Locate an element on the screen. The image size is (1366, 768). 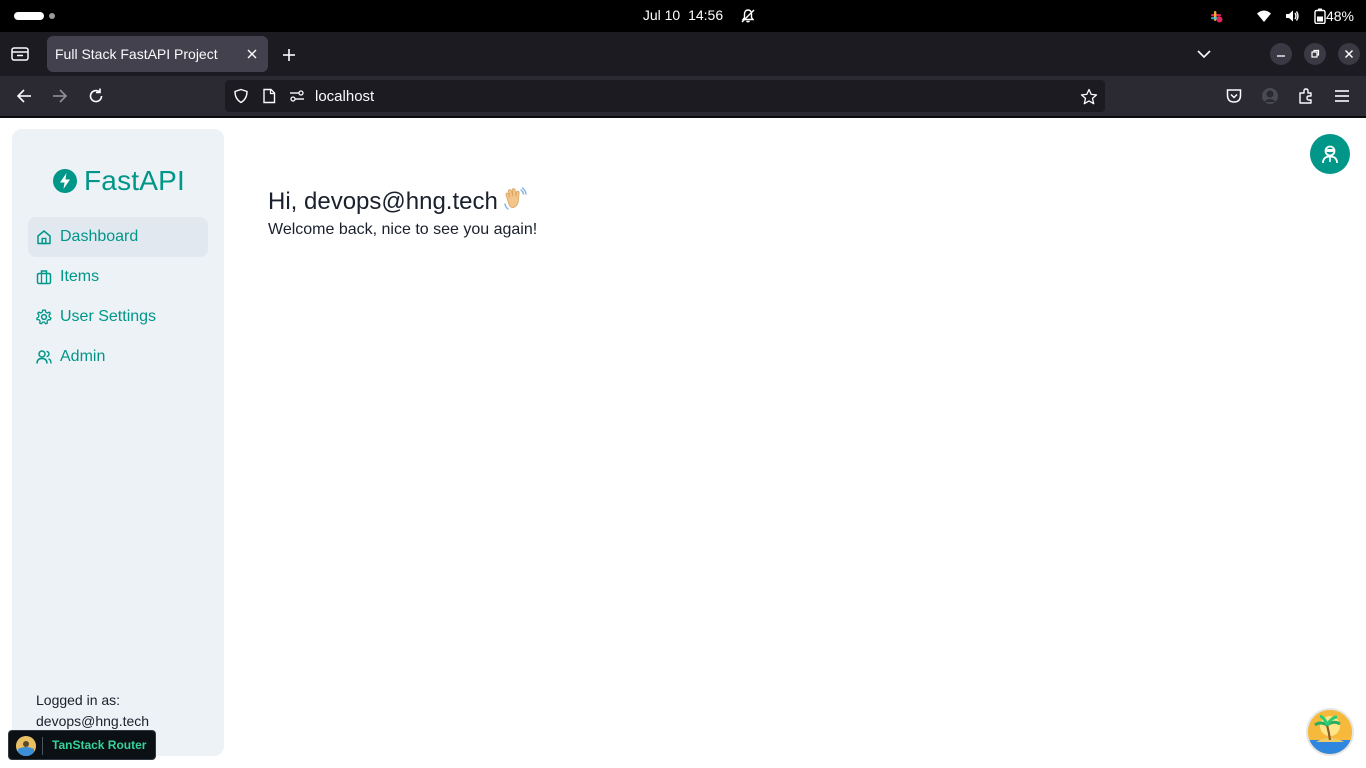
page-title: Hi, devops@hng.tech is located at coordinates (398, 201).